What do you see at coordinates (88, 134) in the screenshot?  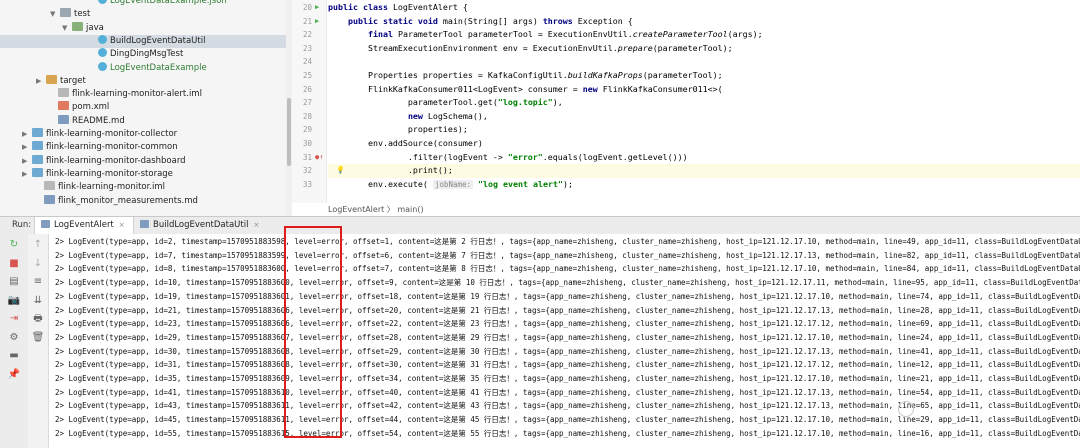 I see `tree-item: ▶ flink-learning-monitor-collector` at bounding box center [88, 134].